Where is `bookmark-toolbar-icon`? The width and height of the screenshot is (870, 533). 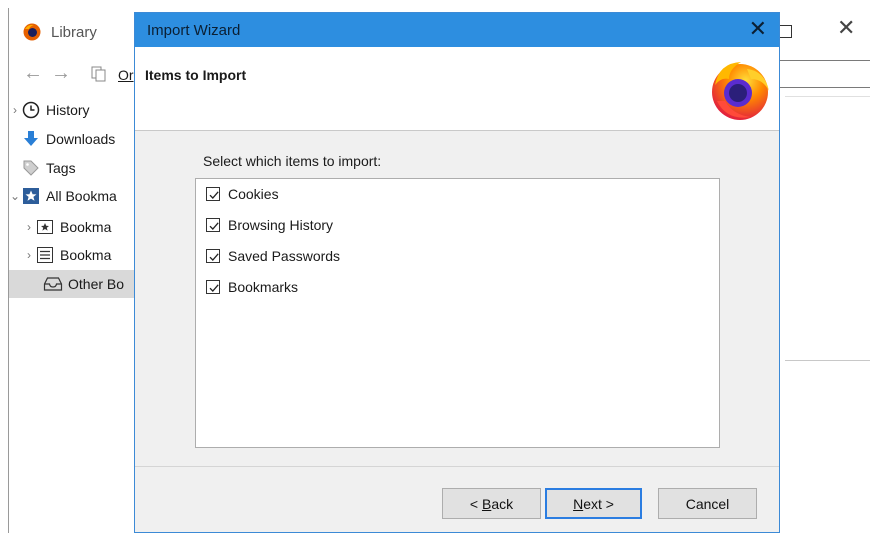
bookmark-toolbar-icon is located at coordinates (45, 227).